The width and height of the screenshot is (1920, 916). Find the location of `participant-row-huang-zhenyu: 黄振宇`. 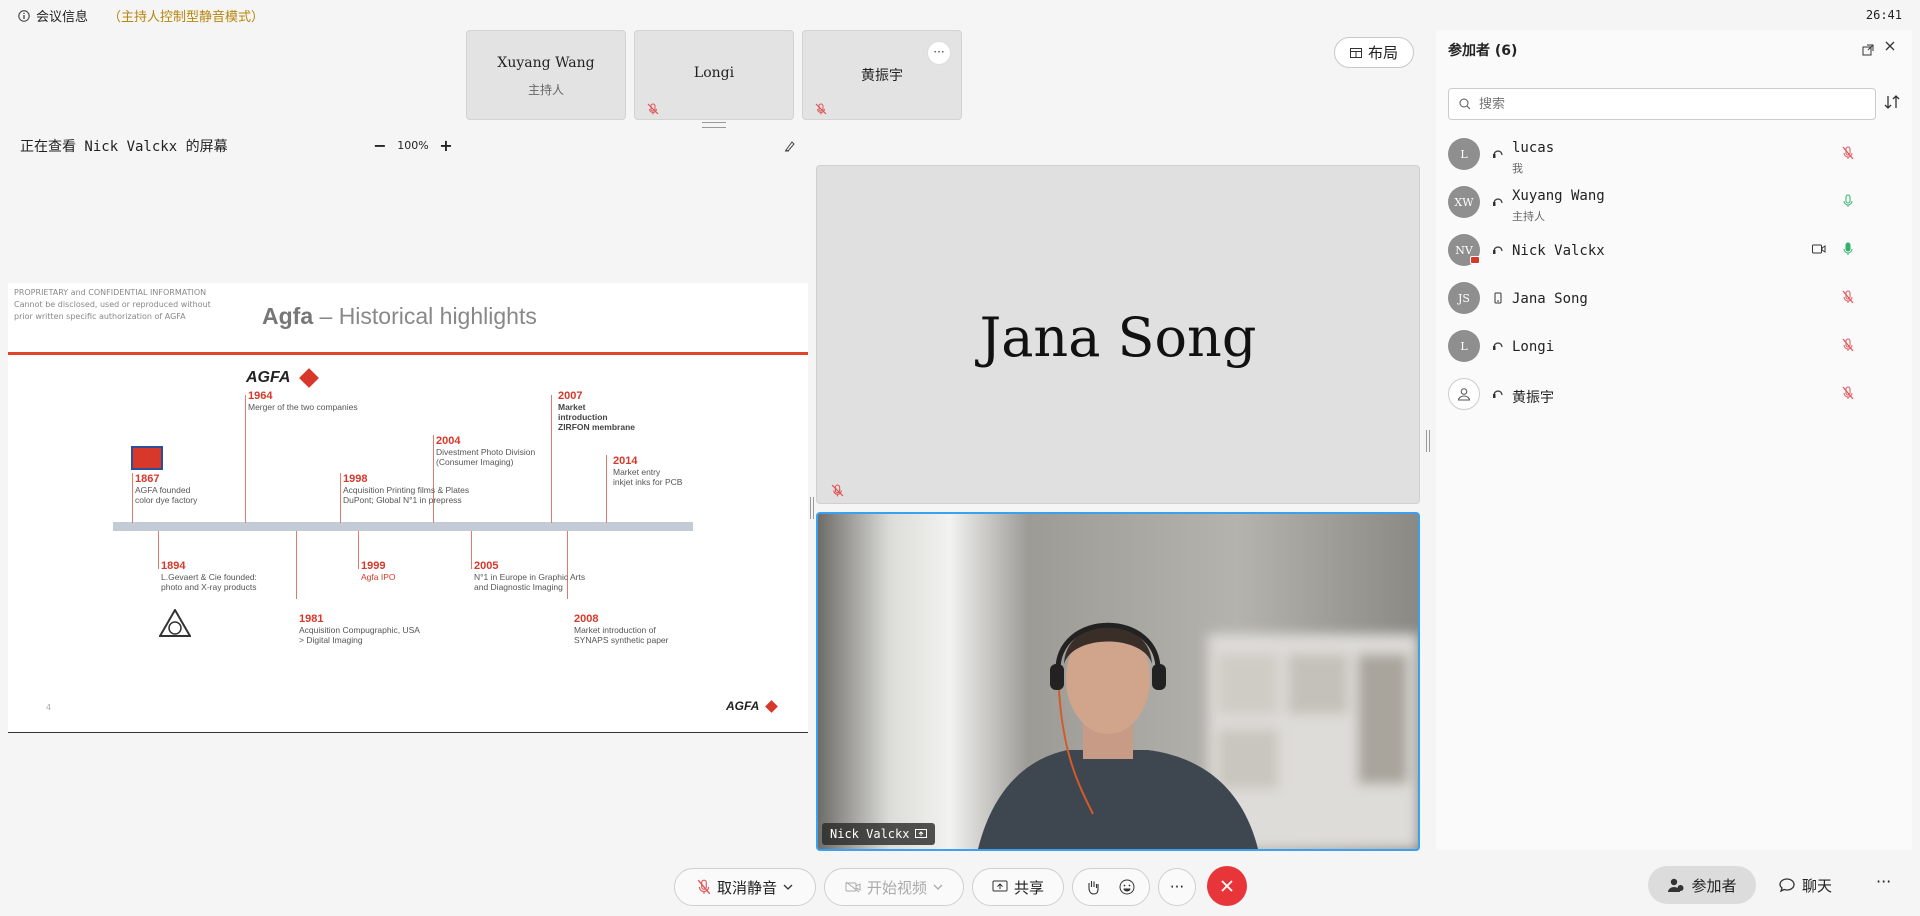

participant-row-huang-zhenyu: 黄振宇 is located at coordinates (1674, 395).